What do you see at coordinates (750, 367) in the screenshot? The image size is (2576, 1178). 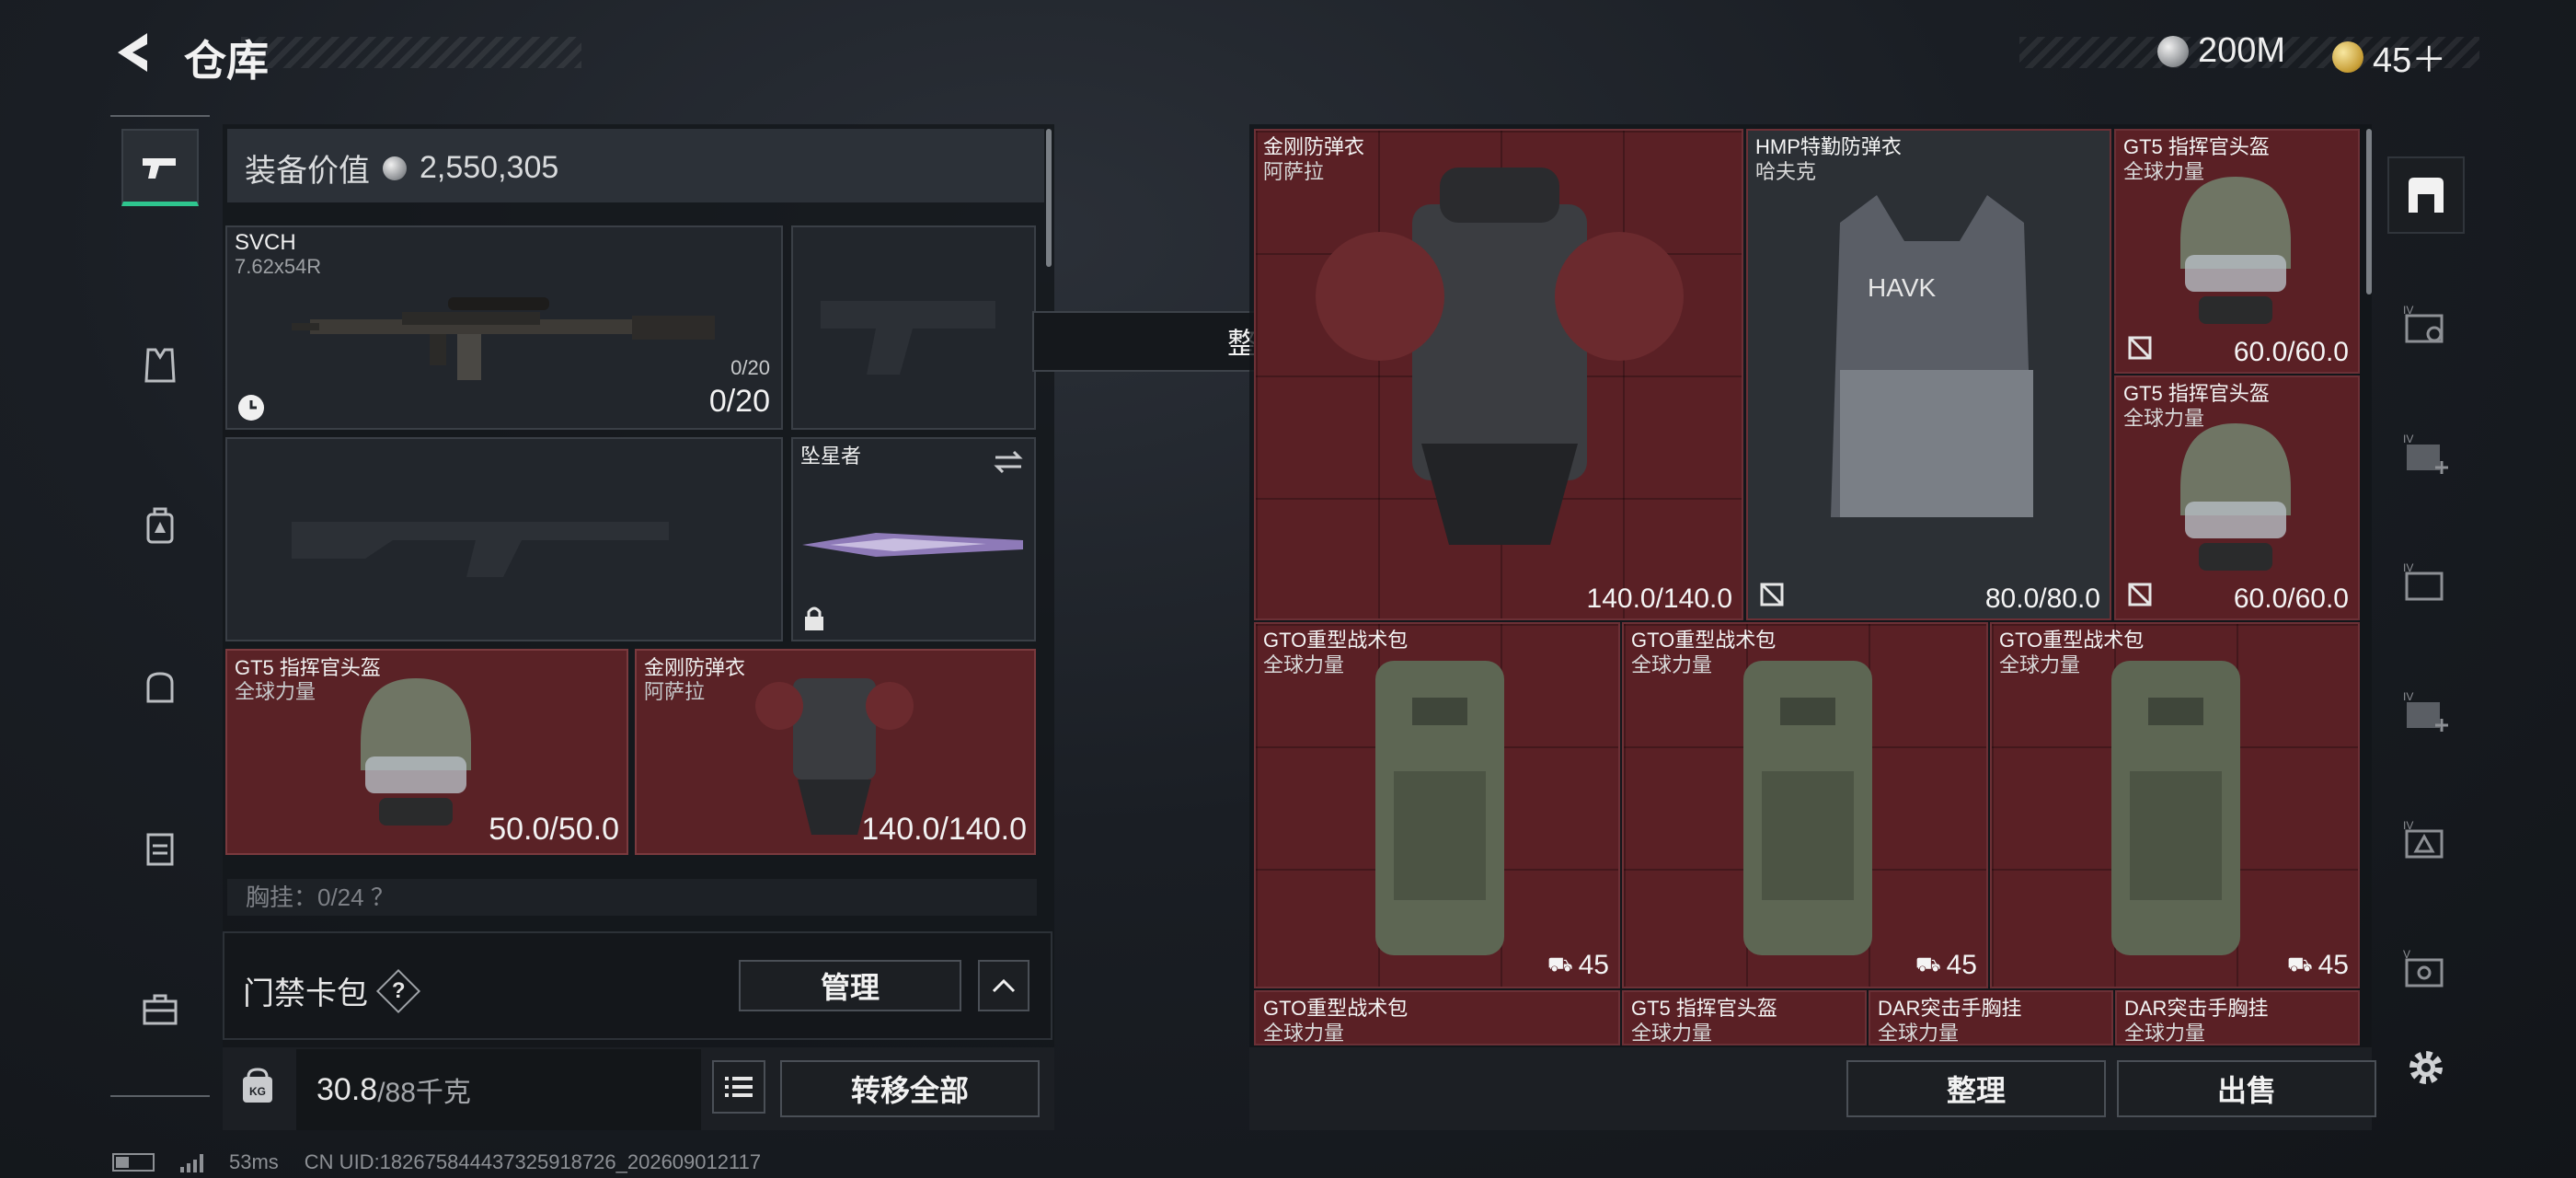 I see `ammo-small: 0/20` at bounding box center [750, 367].